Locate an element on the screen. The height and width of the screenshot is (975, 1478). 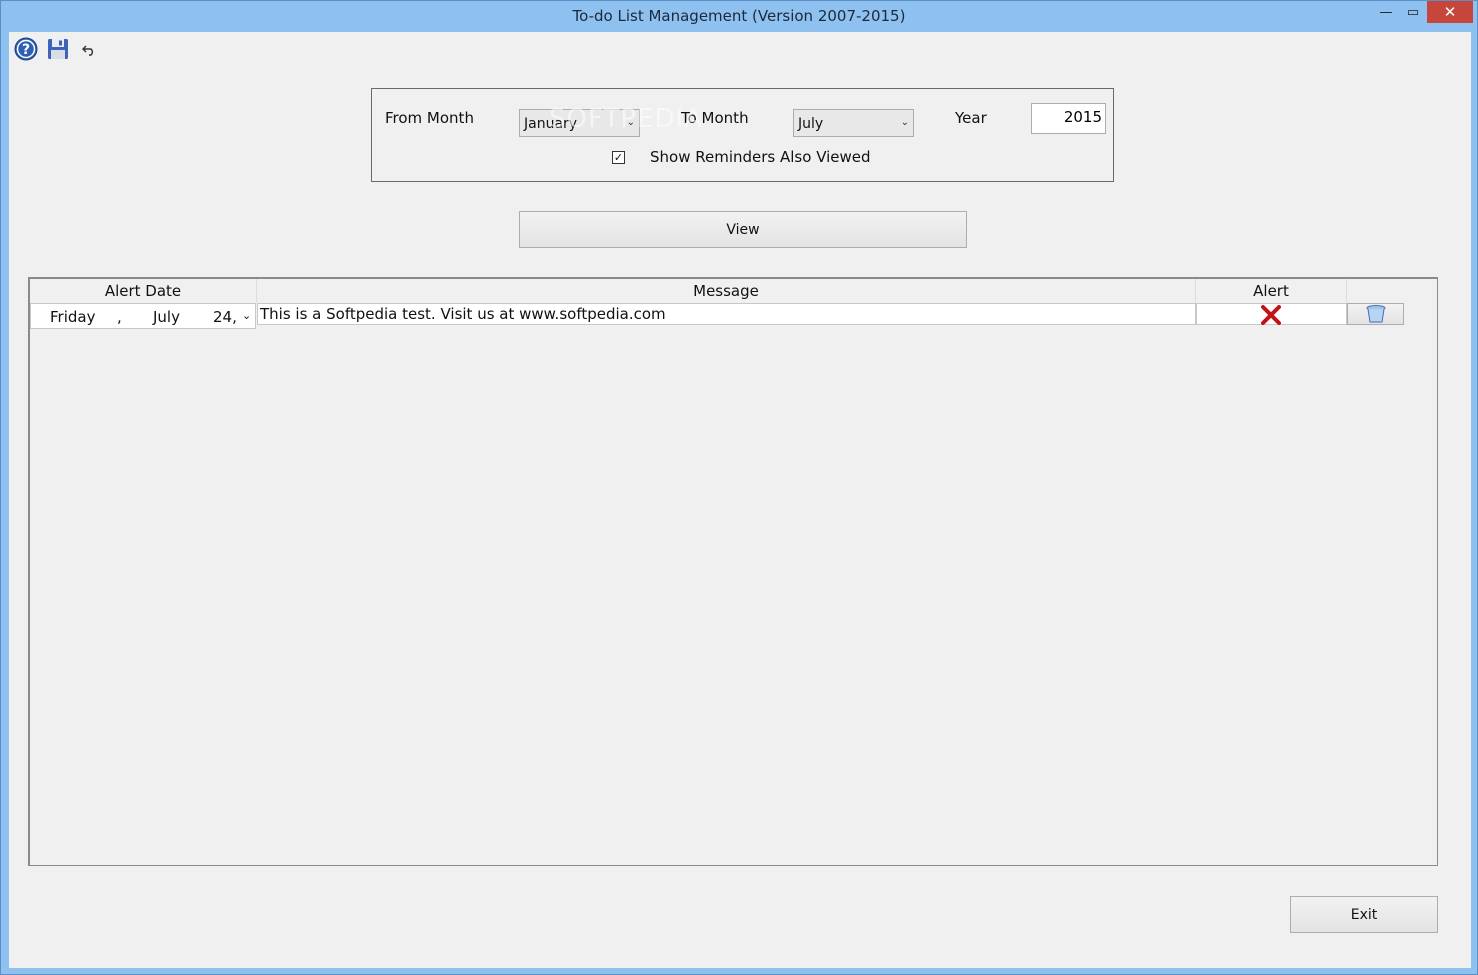
show-reminders-label: Show Reminders Also Viewed is located at coordinates (760, 157).